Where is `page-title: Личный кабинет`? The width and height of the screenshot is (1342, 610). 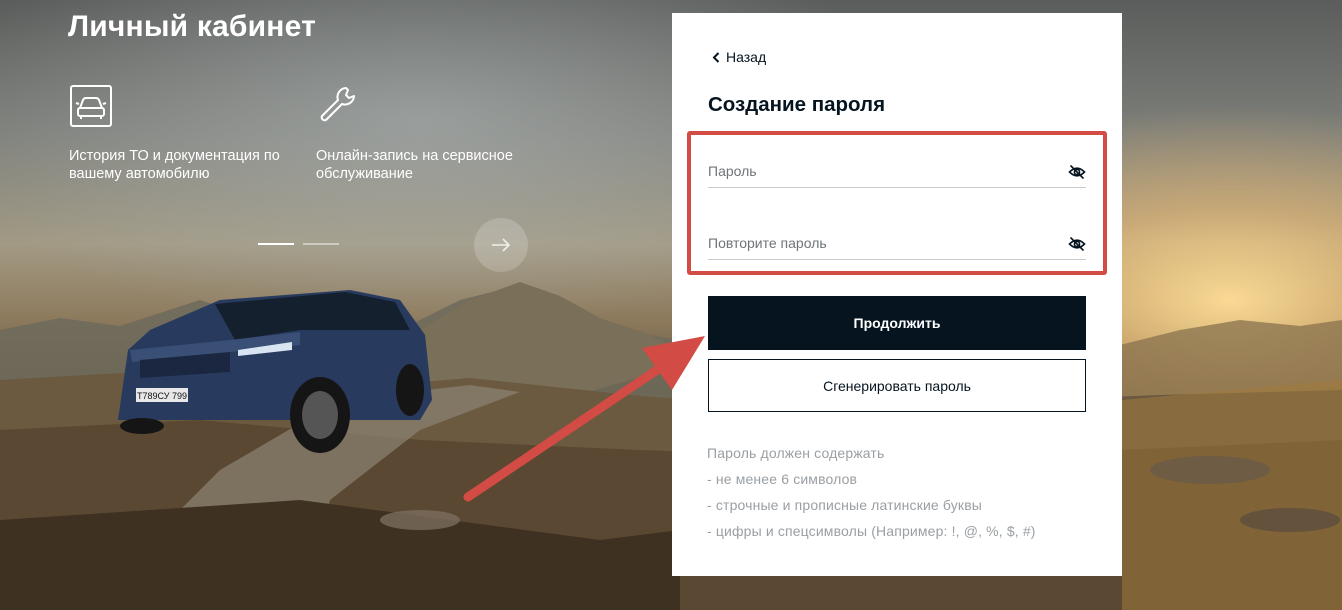 page-title: Личный кабинет is located at coordinates (192, 26).